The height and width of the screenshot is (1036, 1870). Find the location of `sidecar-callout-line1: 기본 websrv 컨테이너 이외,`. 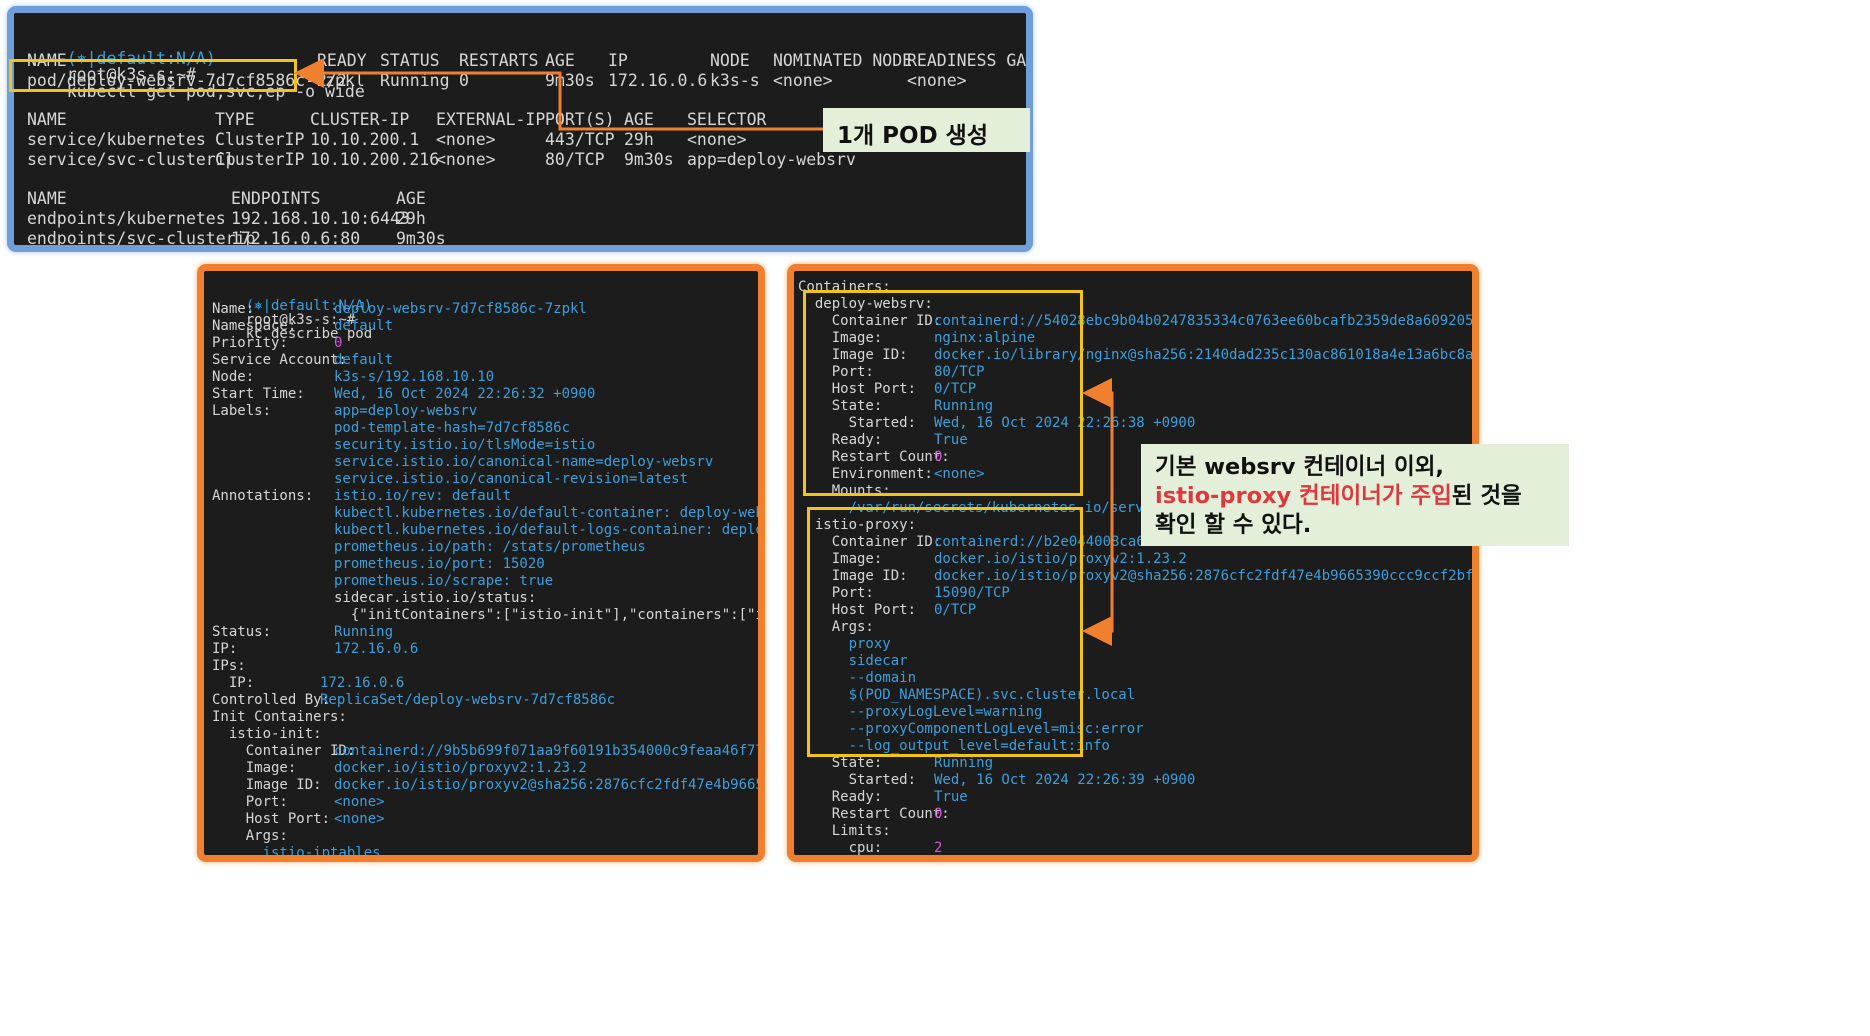

sidecar-callout-line1: 기본 websrv 컨테이너 이외, is located at coordinates (1299, 467).